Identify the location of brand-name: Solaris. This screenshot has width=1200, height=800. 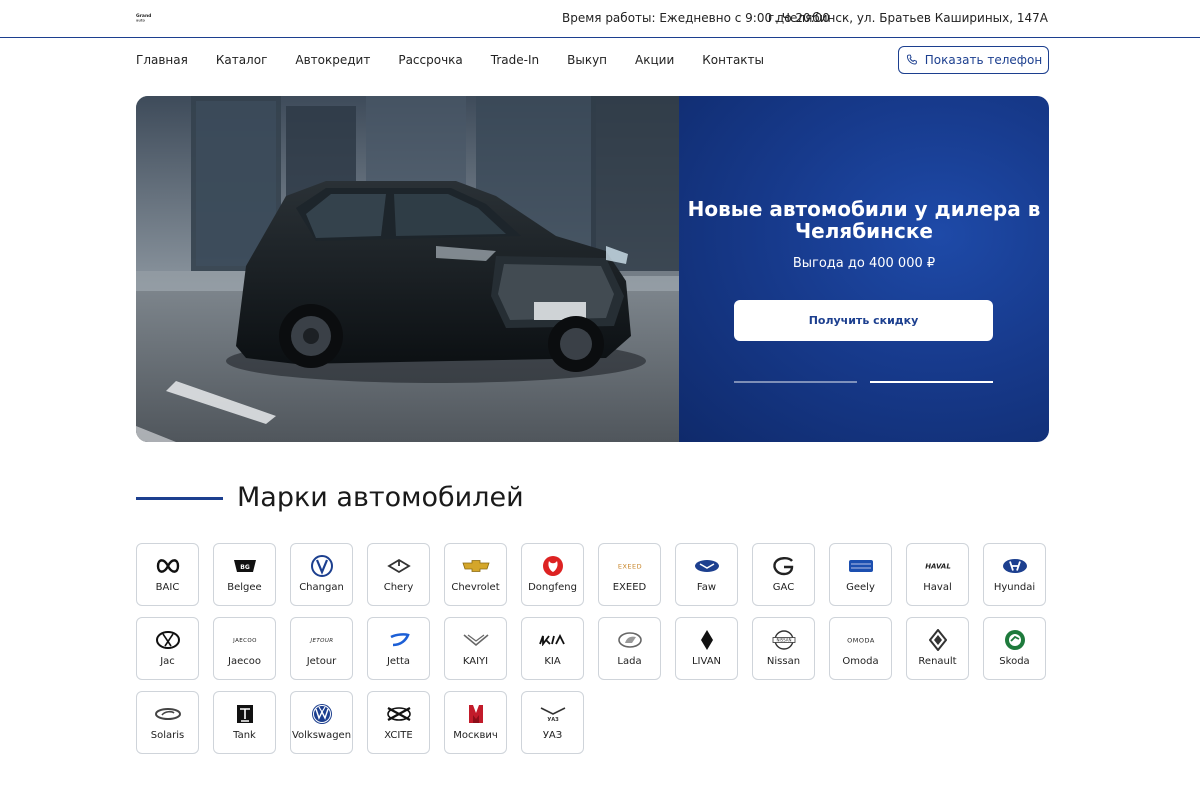
(167, 735).